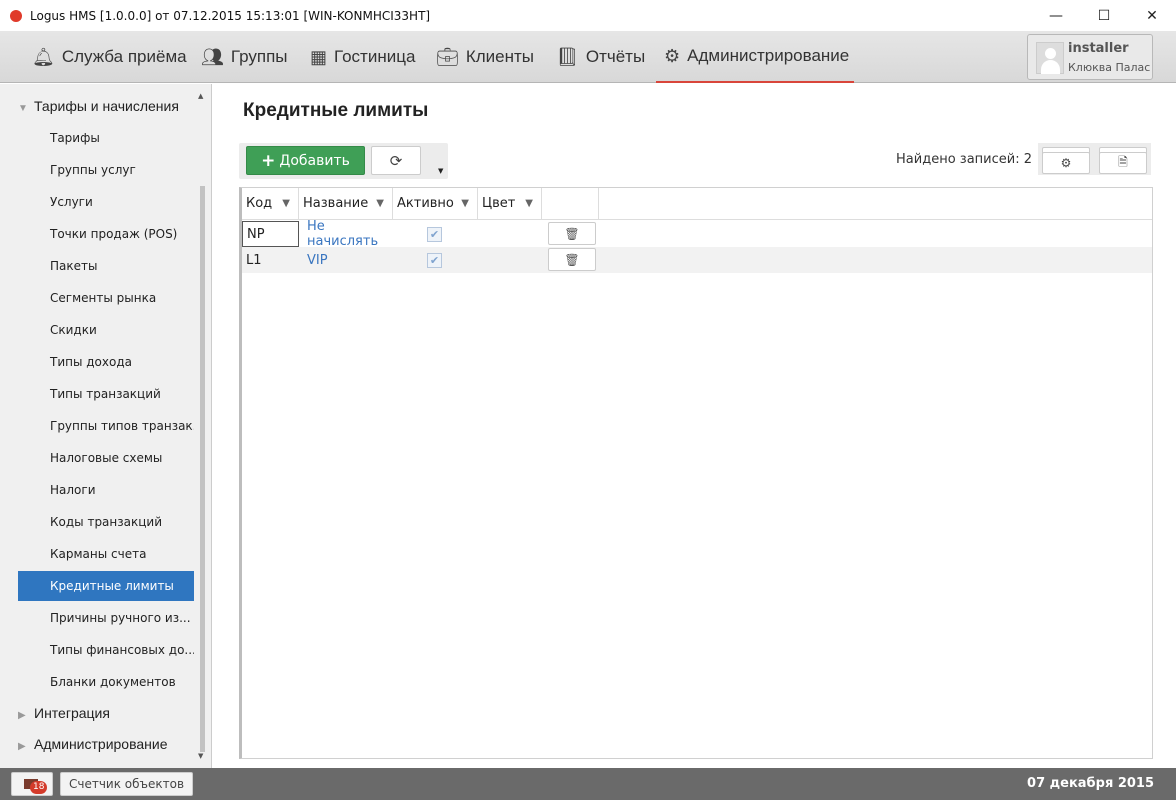  I want to click on sidebar-item: Типы дохода, so click(106, 362).